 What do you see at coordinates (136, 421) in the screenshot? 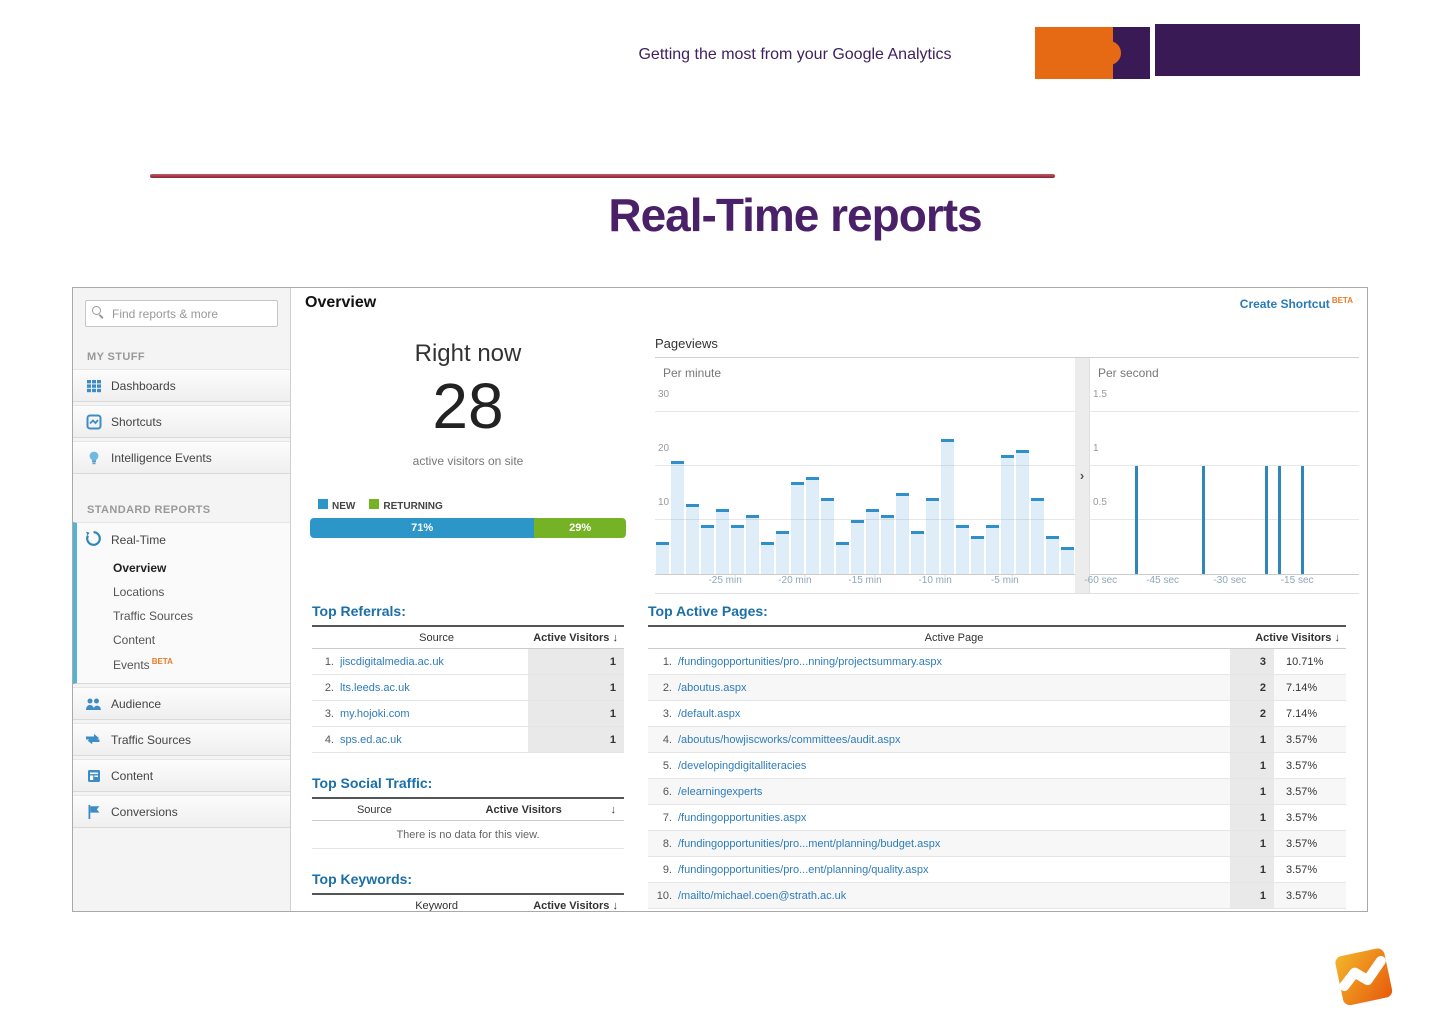
I see `sidebar-item-label: Shortcuts` at bounding box center [136, 421].